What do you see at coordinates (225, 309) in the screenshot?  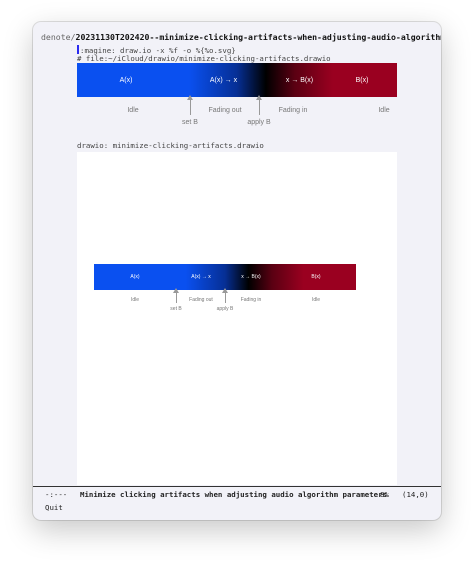 I see `event-label-apply-b-small: apply B` at bounding box center [225, 309].